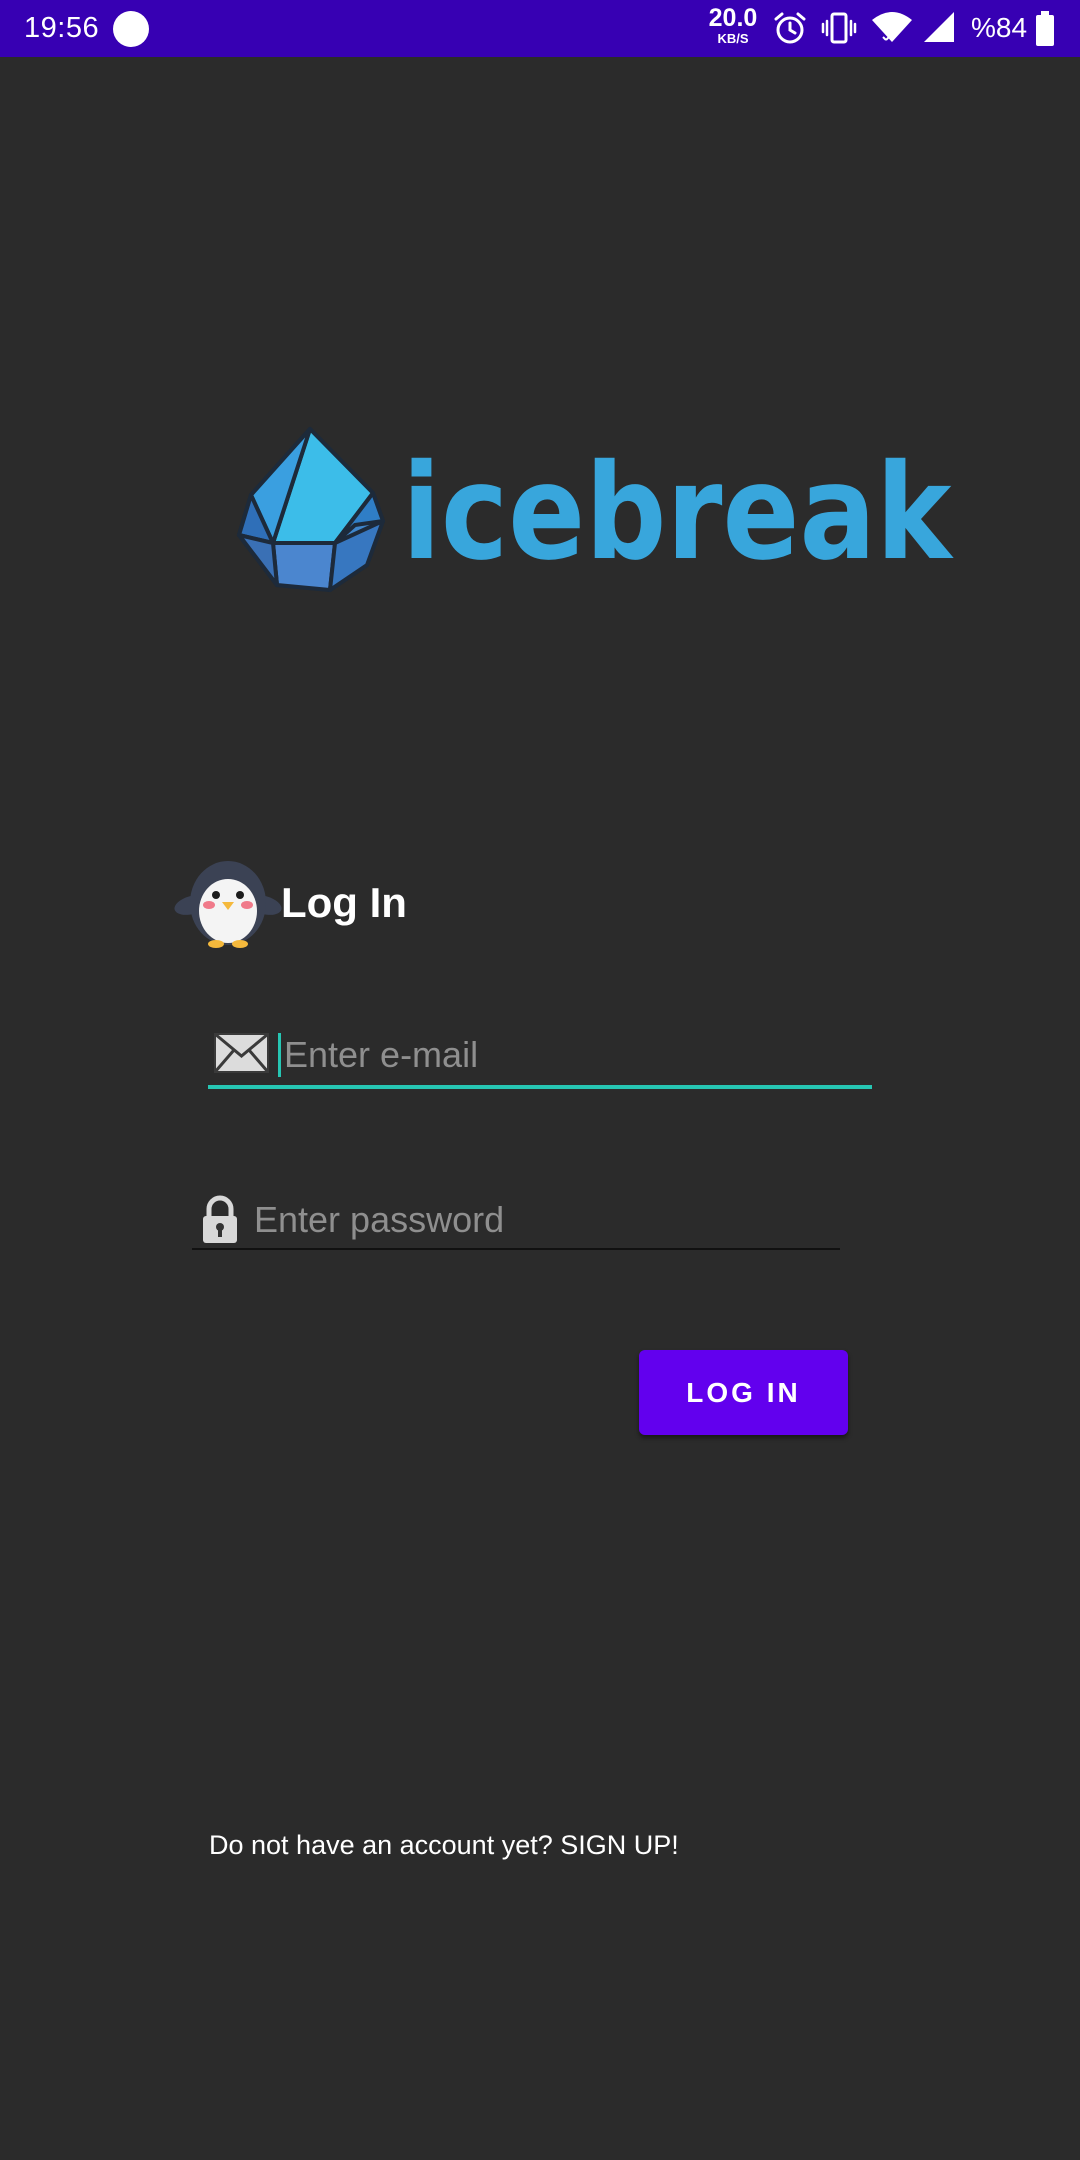 The height and width of the screenshot is (2160, 1080). I want to click on battery-icon, so click(1045, 28).